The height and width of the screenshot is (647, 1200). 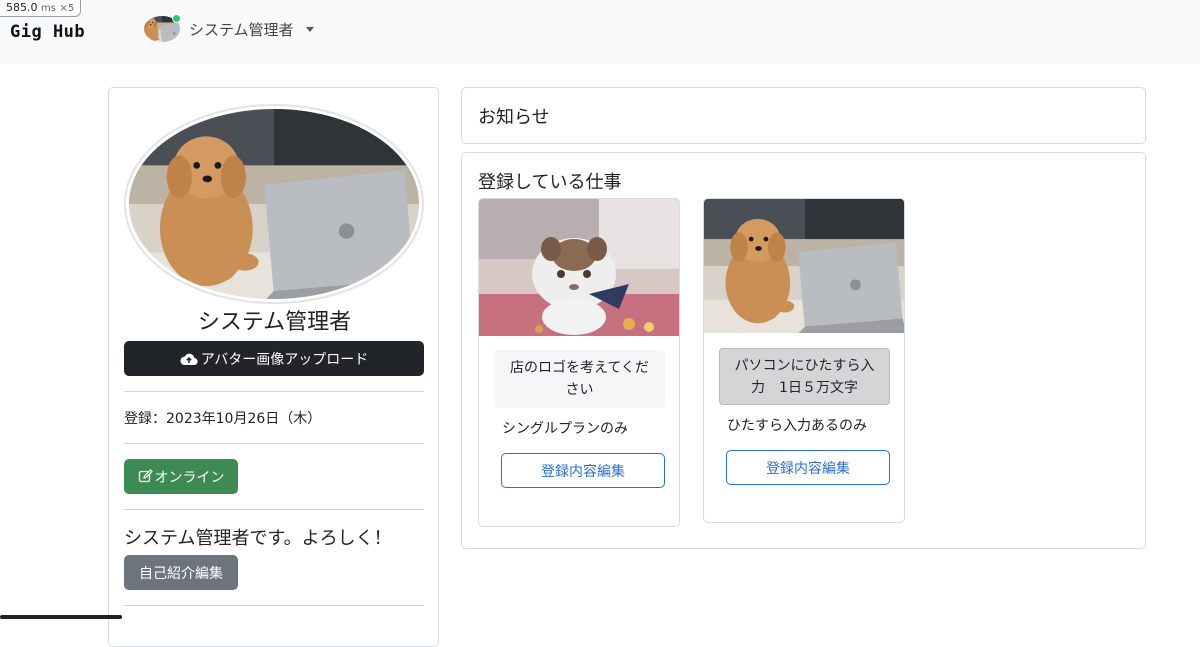 I want to click on horizontal-scrollbar, so click(x=61, y=617).